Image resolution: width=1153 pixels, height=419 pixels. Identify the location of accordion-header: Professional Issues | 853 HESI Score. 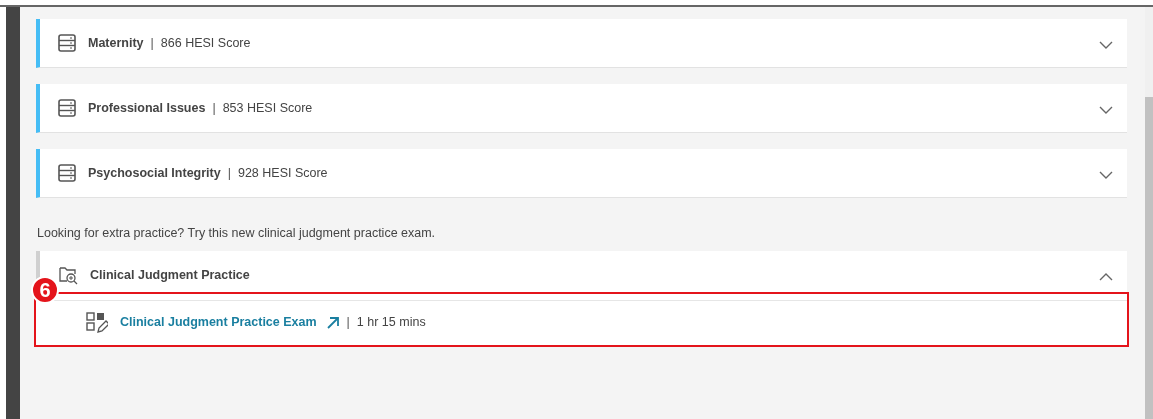
(581, 108).